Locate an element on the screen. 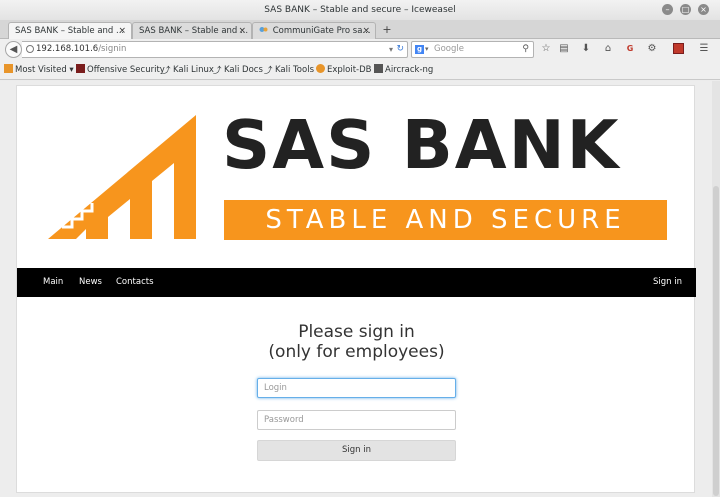  bookmark-exploit-db: Exploit-DB is located at coordinates (344, 70).